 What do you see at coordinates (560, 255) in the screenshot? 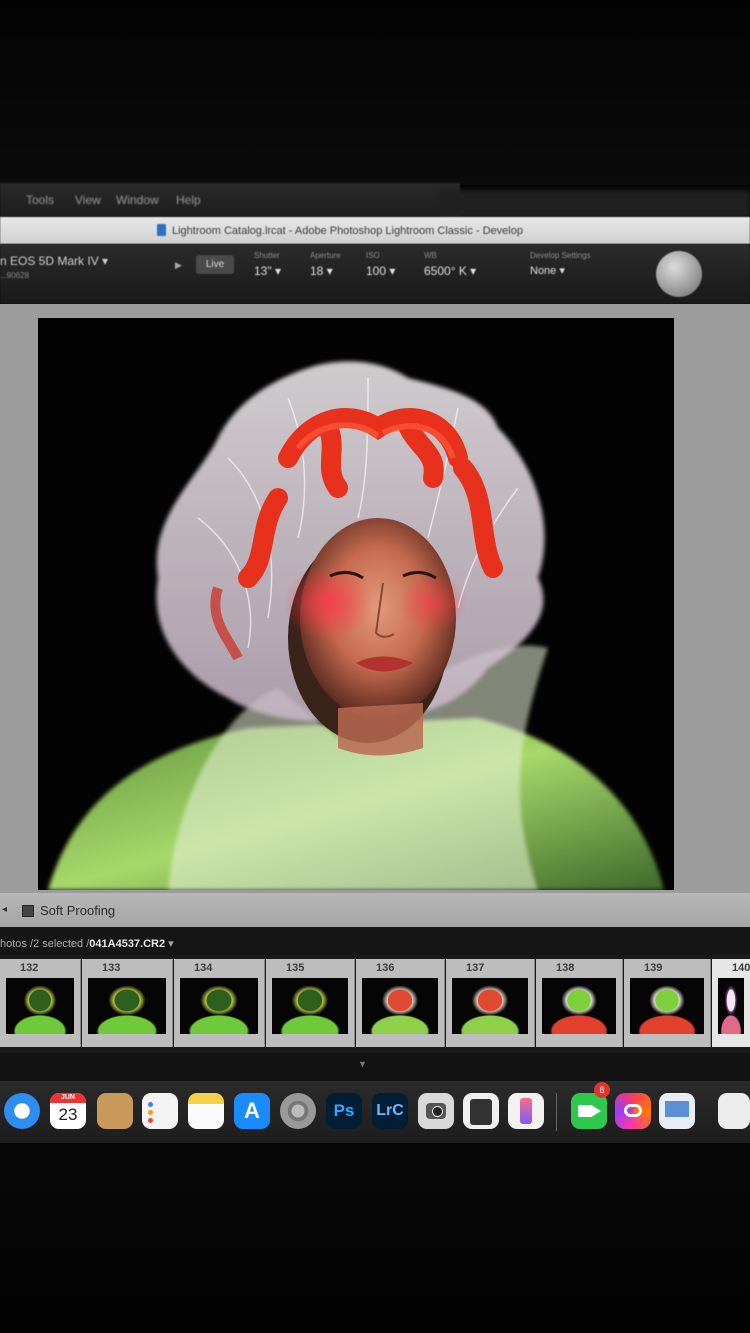
I see `develop-settings-label: Develop Settings` at bounding box center [560, 255].